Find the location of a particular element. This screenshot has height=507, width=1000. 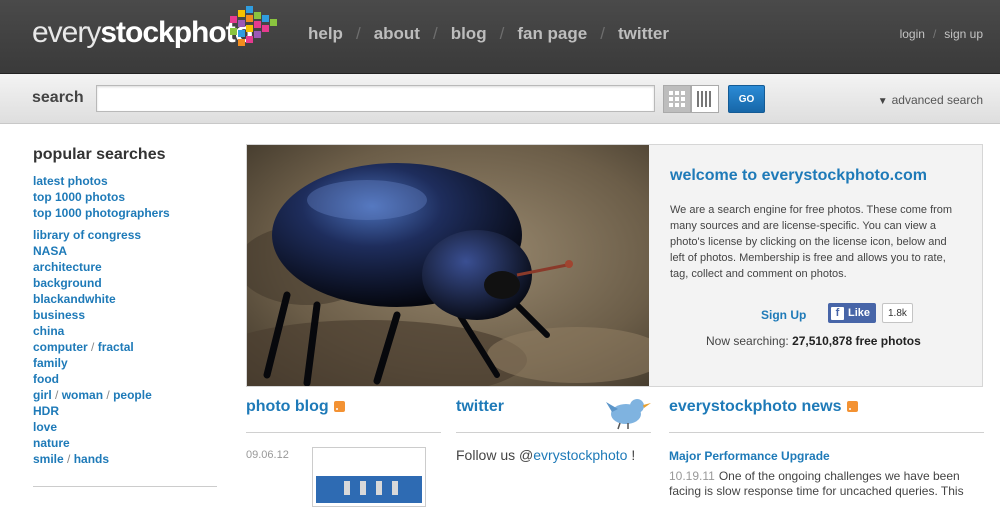

login-link: login is located at coordinates (912, 34).